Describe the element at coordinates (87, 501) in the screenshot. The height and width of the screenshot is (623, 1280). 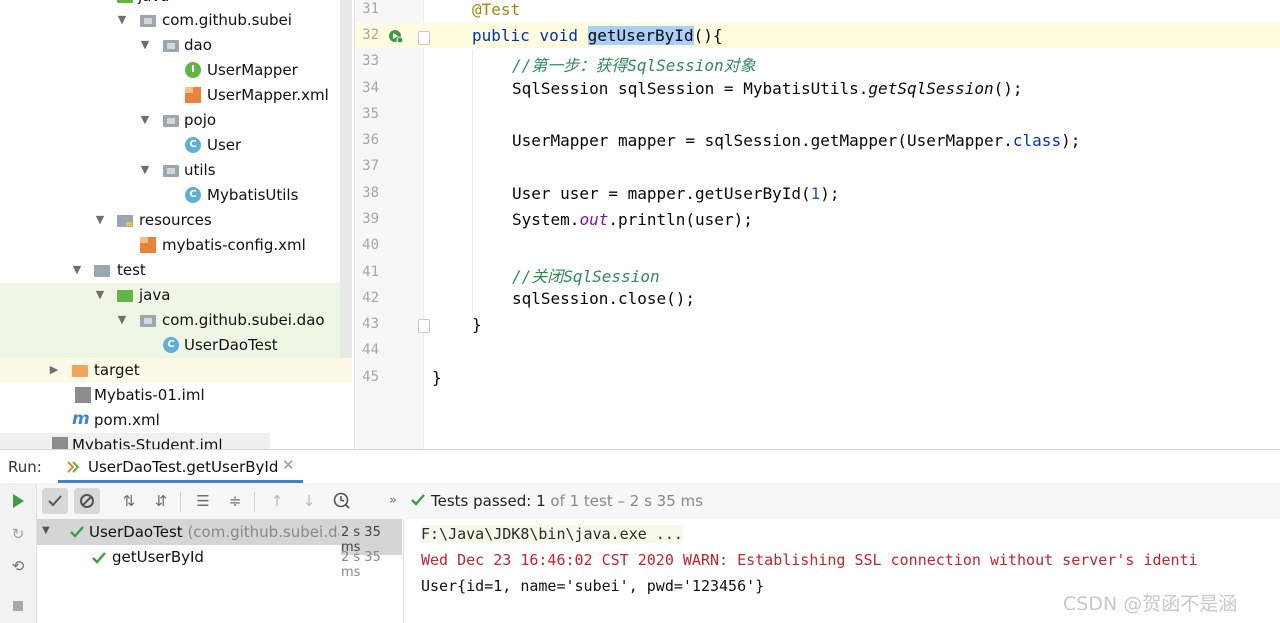
I see `show-ignored-button` at that location.